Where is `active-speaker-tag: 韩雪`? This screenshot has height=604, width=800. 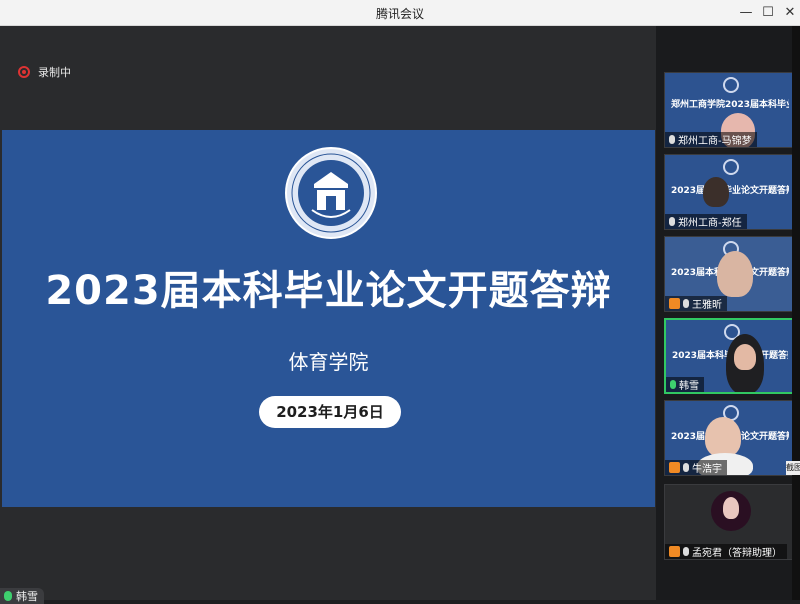
active-speaker-tag: 韩雪 is located at coordinates (22, 596).